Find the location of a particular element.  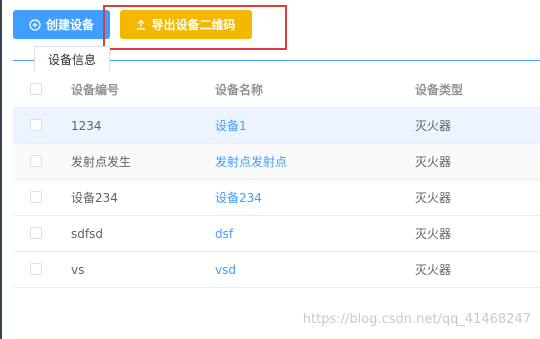

row-device-id: sdfsd is located at coordinates (87, 234).